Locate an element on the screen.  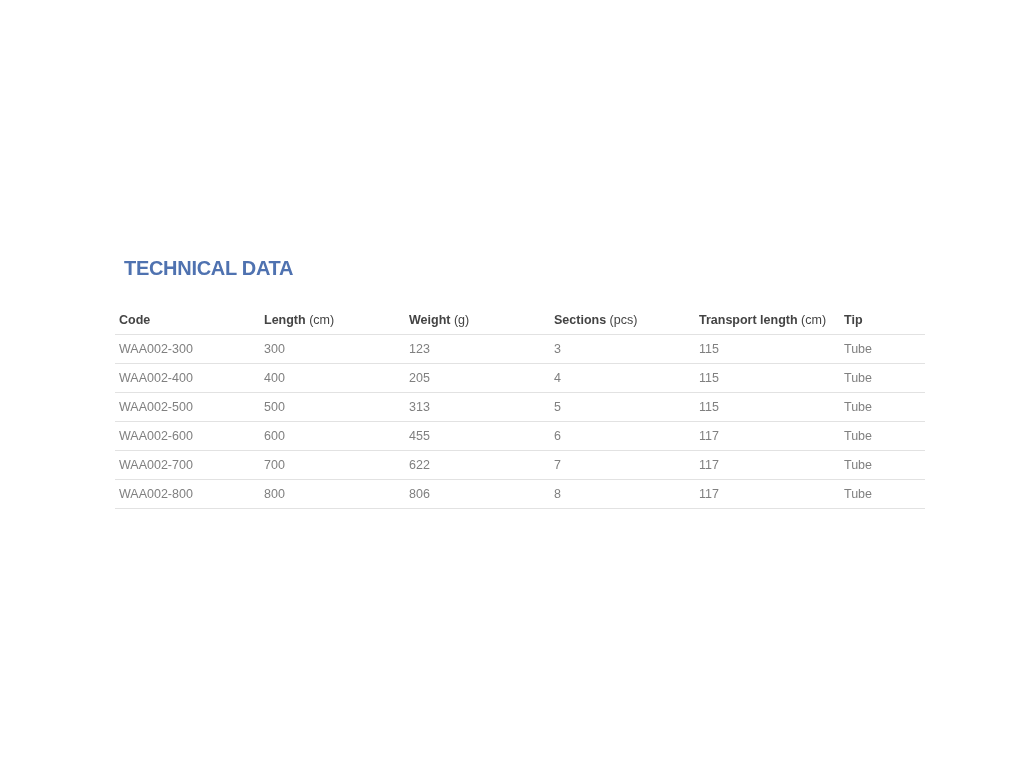
table-cell: 700 is located at coordinates (274, 465).